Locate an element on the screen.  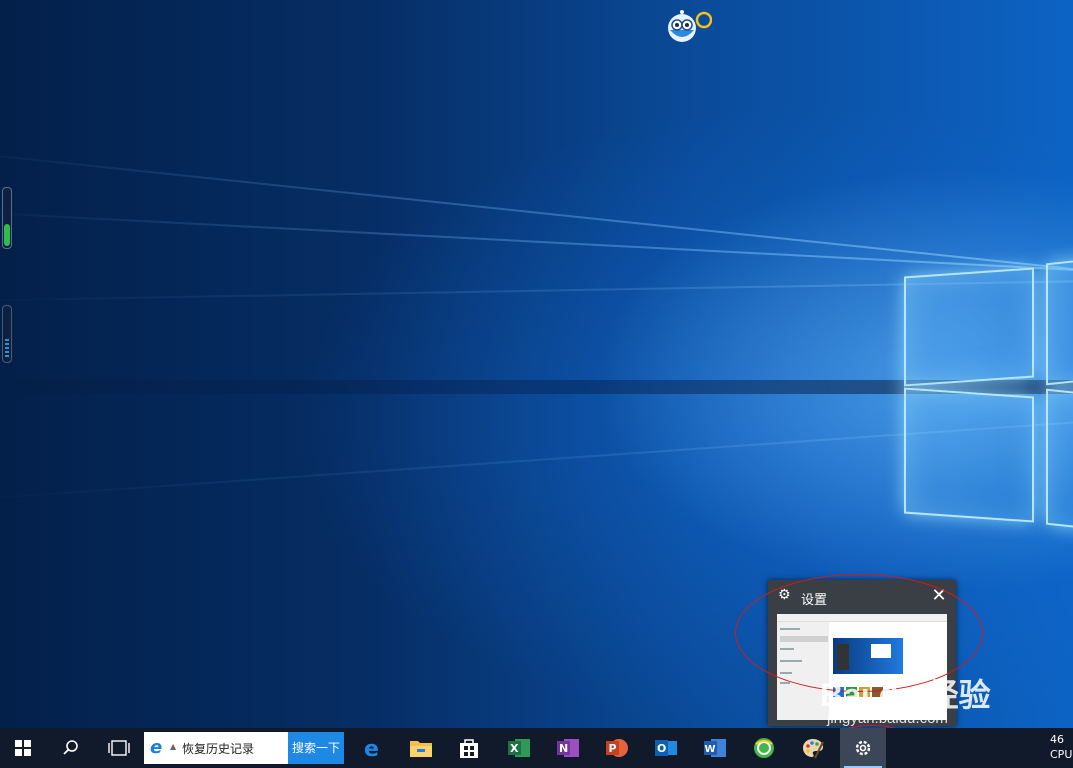
preview-dark-panel is located at coordinates (843, 657).